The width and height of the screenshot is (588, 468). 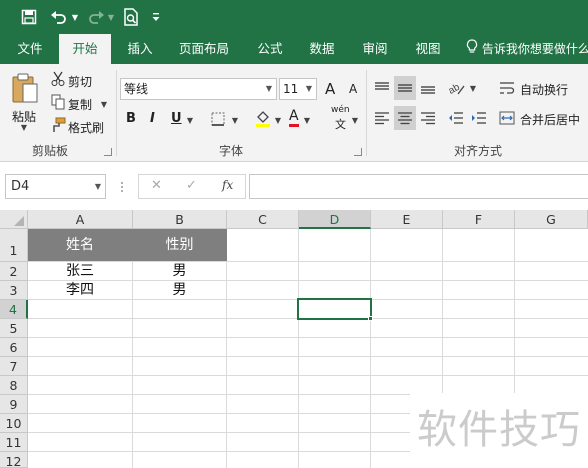 What do you see at coordinates (456, 118) in the screenshot?
I see `decrease-indent-icon` at bounding box center [456, 118].